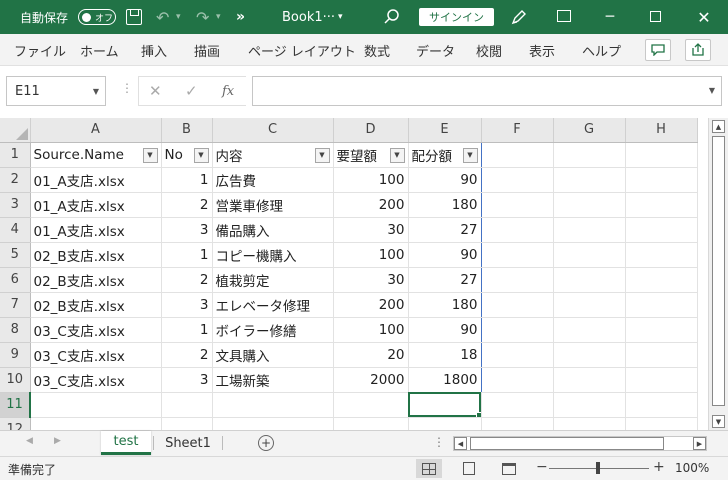 The height and width of the screenshot is (480, 728). What do you see at coordinates (40, 50) in the screenshot?
I see `tab-file: ファイル` at bounding box center [40, 50].